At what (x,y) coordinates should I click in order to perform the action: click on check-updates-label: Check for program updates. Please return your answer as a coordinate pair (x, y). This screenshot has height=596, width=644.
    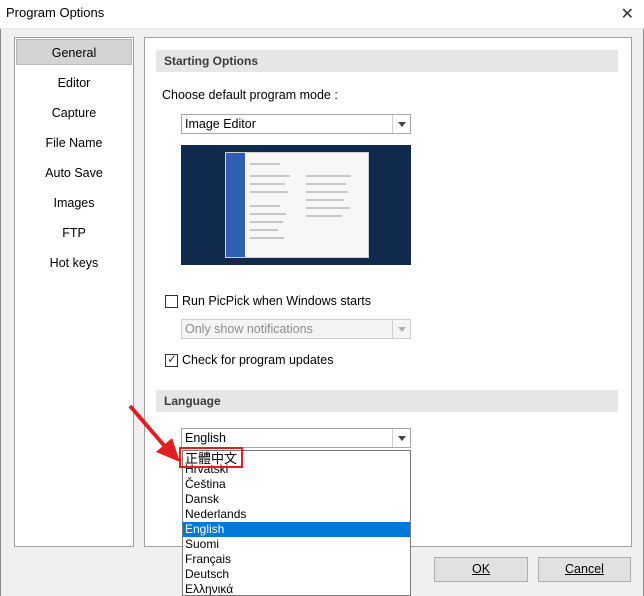
    Looking at the image, I should click on (258, 360).